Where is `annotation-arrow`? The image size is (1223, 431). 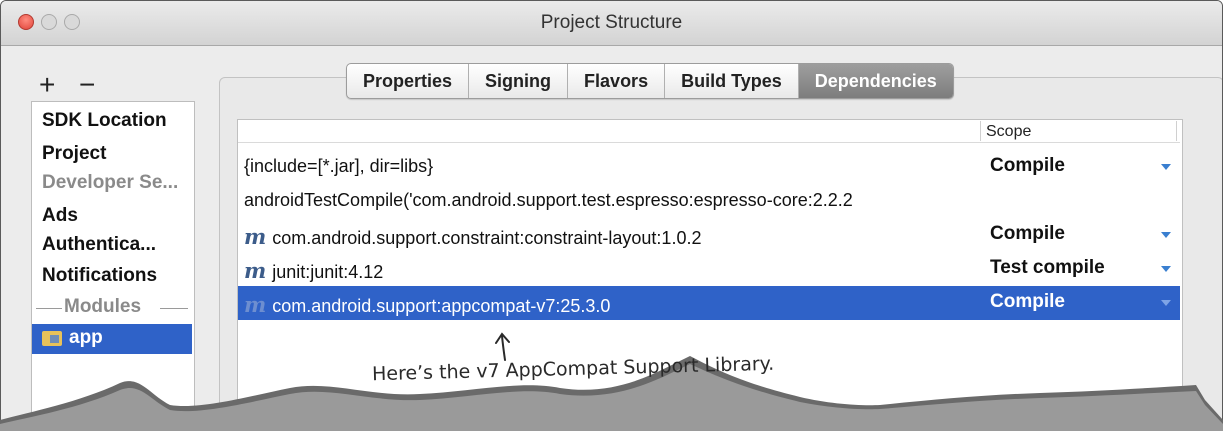
annotation-arrow is located at coordinates (502, 346).